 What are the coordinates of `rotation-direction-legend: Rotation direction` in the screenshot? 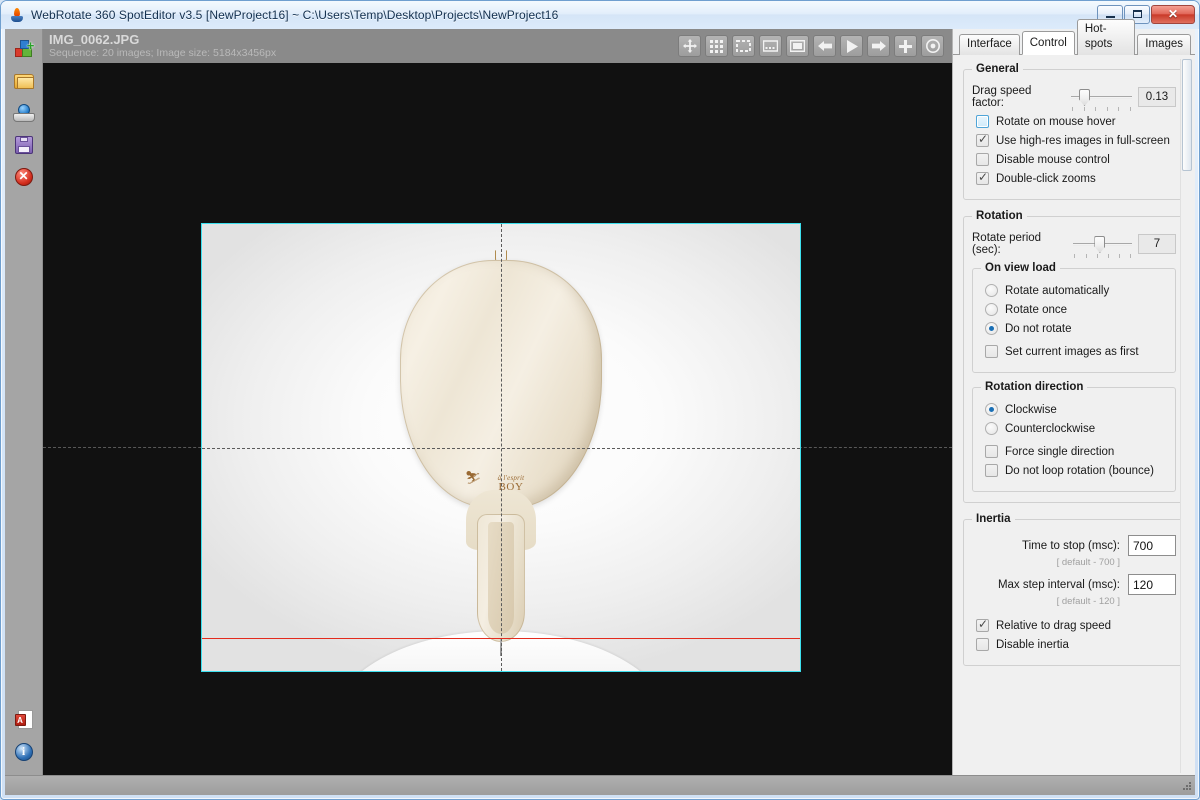 It's located at (1034, 387).